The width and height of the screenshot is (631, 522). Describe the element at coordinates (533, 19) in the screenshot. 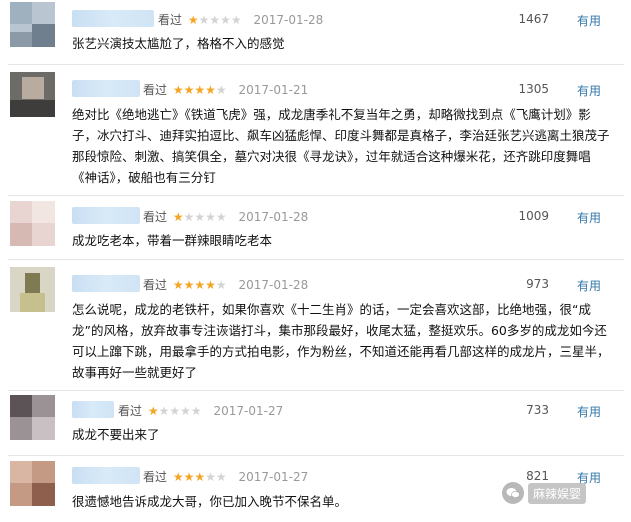

I see `useful-count: 1467` at that location.